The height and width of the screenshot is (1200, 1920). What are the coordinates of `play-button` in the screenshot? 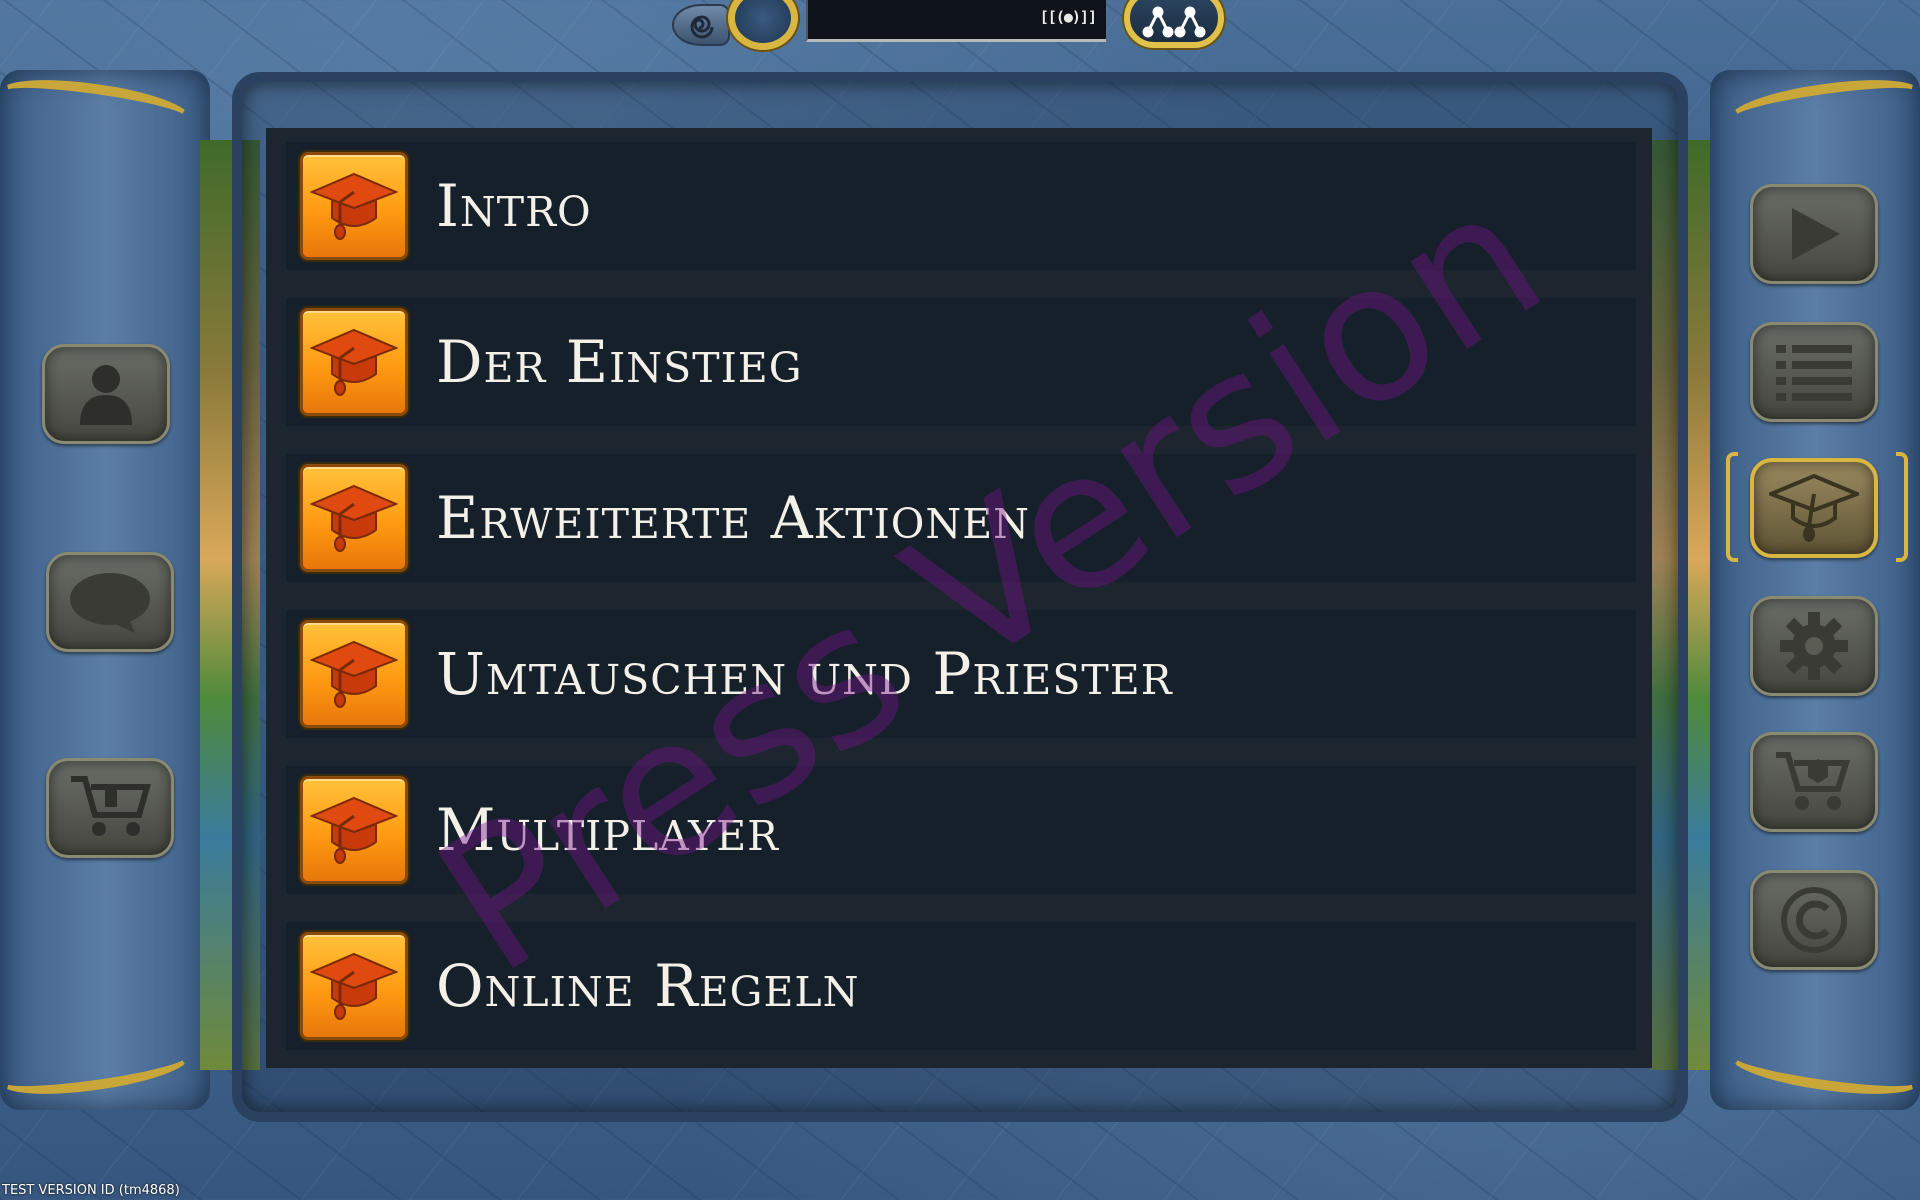 It's located at (1814, 234).